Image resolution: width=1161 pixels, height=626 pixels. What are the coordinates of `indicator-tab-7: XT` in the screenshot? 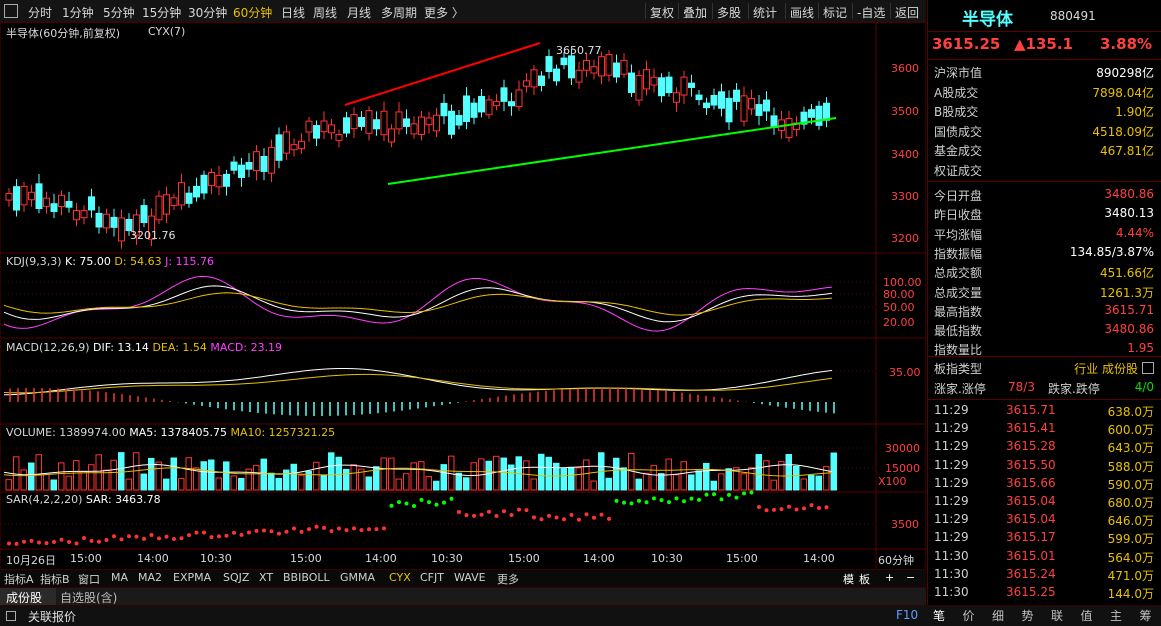 It's located at (266, 577).